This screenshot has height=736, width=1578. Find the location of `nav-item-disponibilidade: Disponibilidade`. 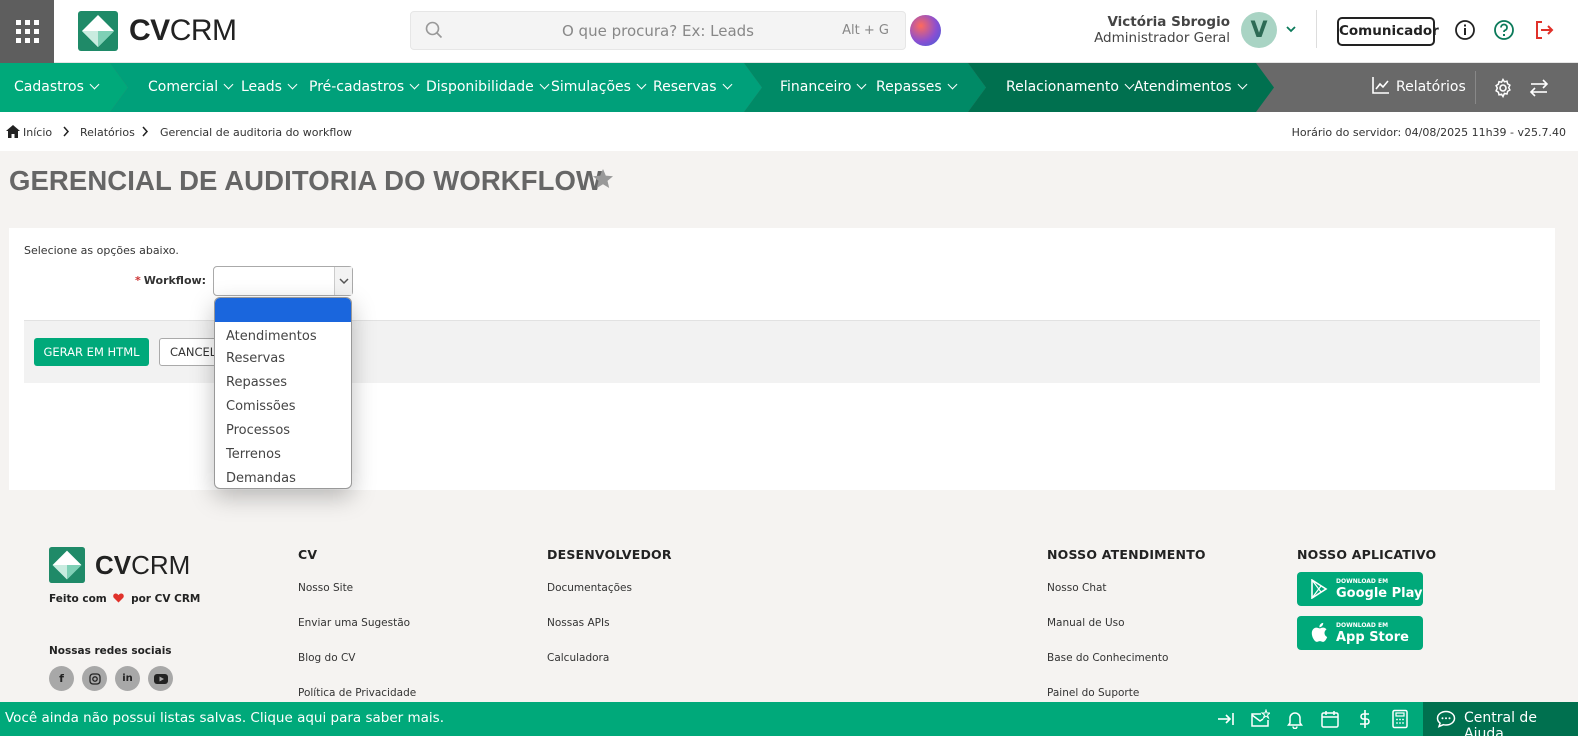

nav-item-disponibilidade: Disponibilidade is located at coordinates (488, 87).